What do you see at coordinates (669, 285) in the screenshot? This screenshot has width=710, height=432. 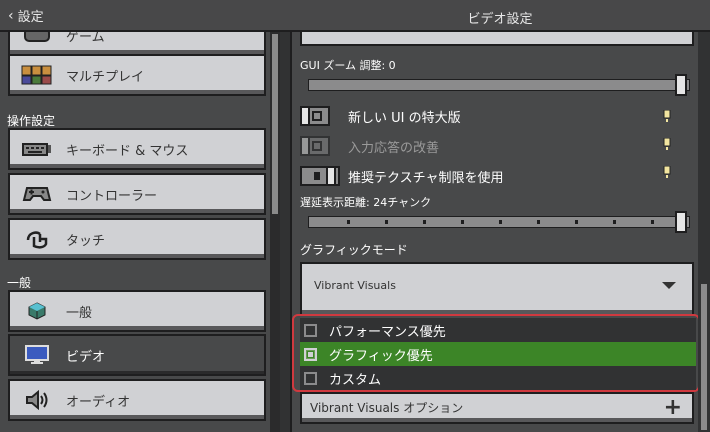 I see `chevron-down-icon` at bounding box center [669, 285].